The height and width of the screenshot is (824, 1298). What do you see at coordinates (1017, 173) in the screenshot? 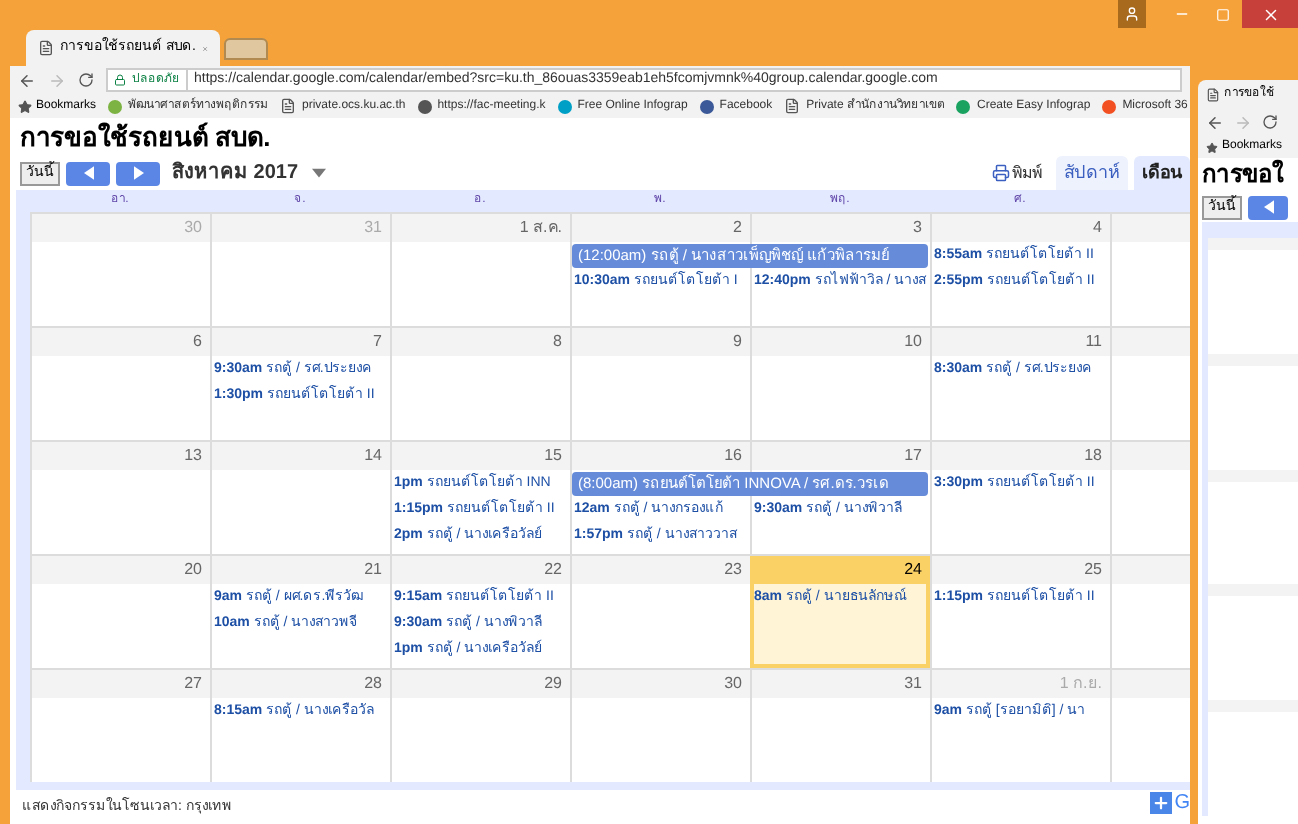
I see `print-button: พิมพ์` at bounding box center [1017, 173].